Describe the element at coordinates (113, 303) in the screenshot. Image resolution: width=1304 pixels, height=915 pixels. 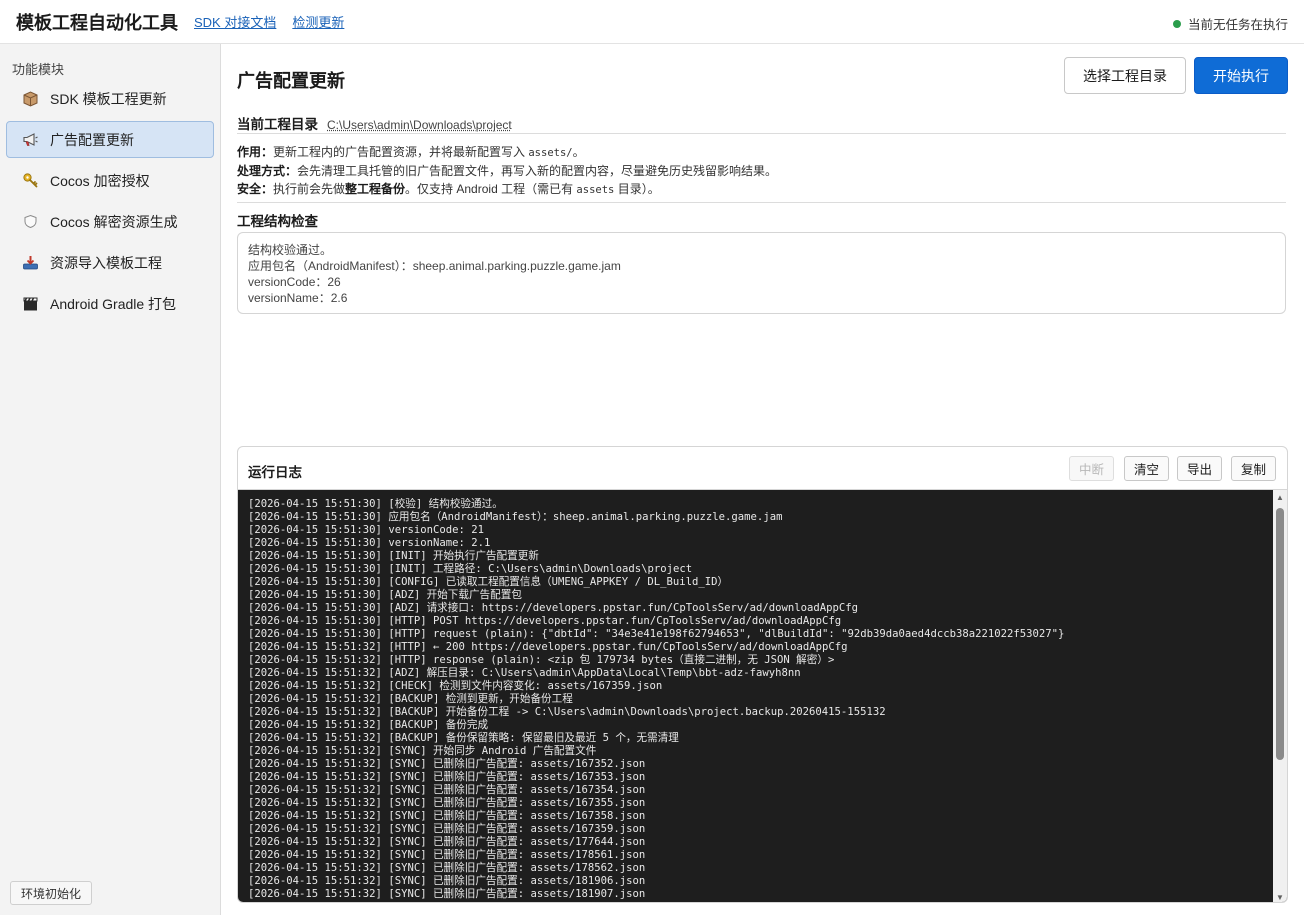
I see `sidebar-item-label: Android Gradle 打包` at that location.